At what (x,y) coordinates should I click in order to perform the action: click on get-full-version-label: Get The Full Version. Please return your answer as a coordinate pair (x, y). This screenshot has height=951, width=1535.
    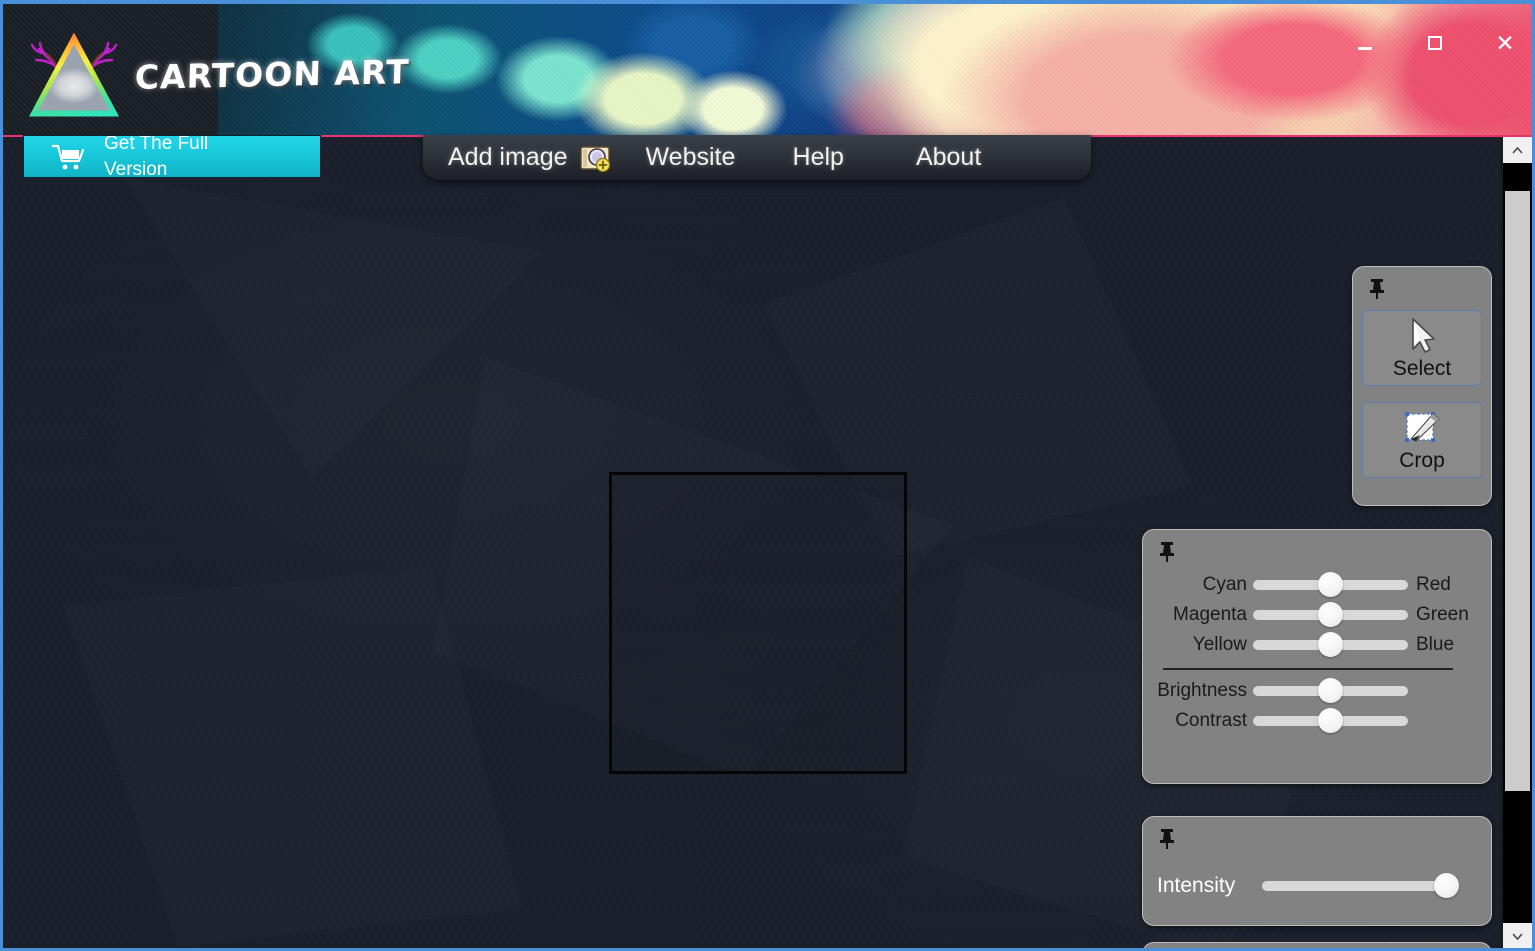
    Looking at the image, I should click on (156, 156).